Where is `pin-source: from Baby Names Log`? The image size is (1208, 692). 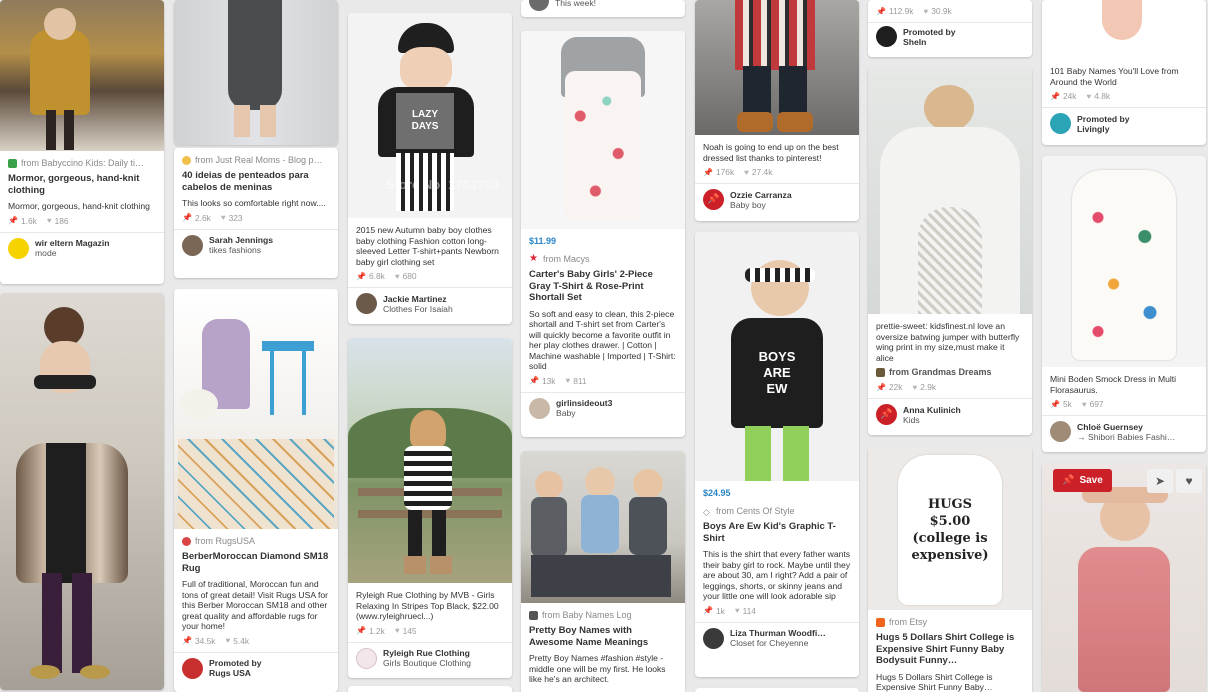
pin-source: from Baby Names Log is located at coordinates (603, 615).